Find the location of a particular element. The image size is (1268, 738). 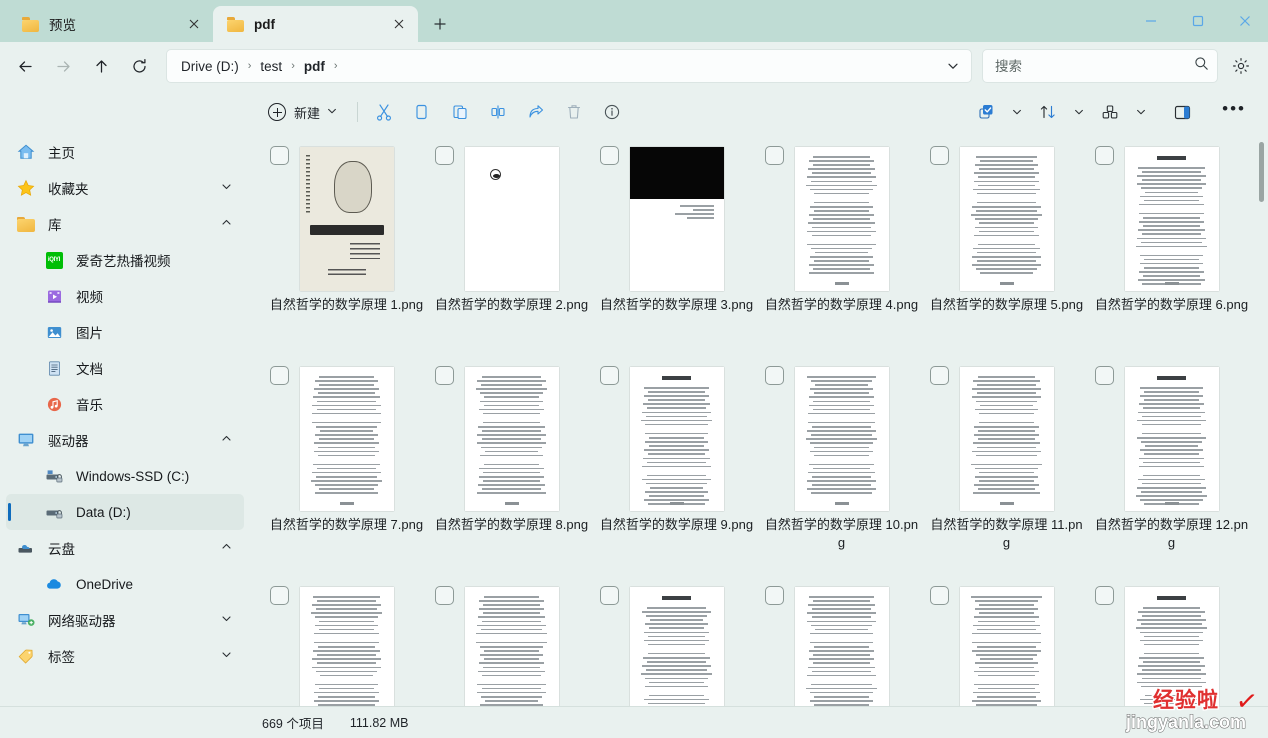

minimize-button is located at coordinates (1150, 21).